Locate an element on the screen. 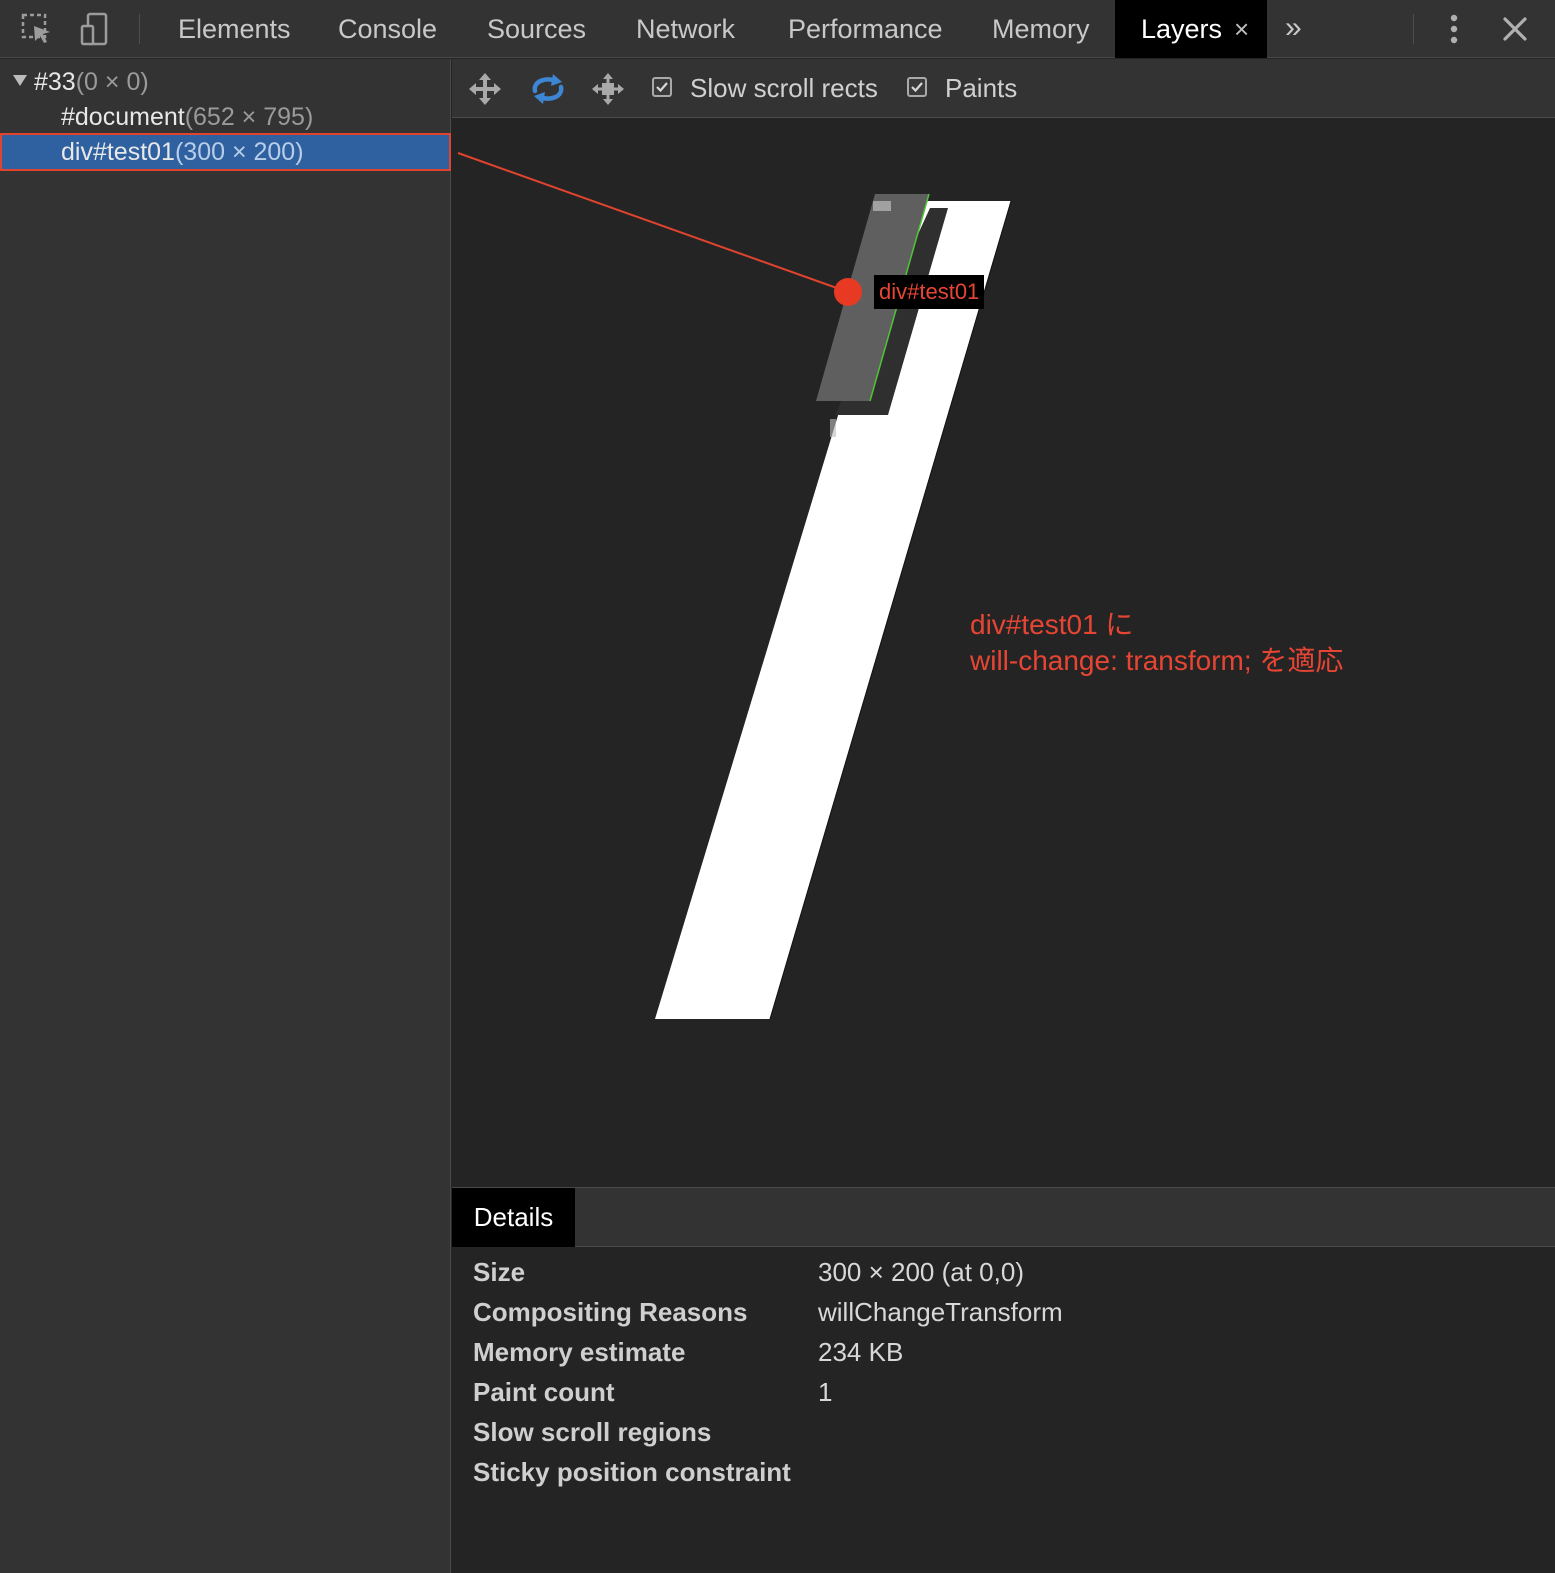  reset-transform-icon is located at coordinates (608, 89).